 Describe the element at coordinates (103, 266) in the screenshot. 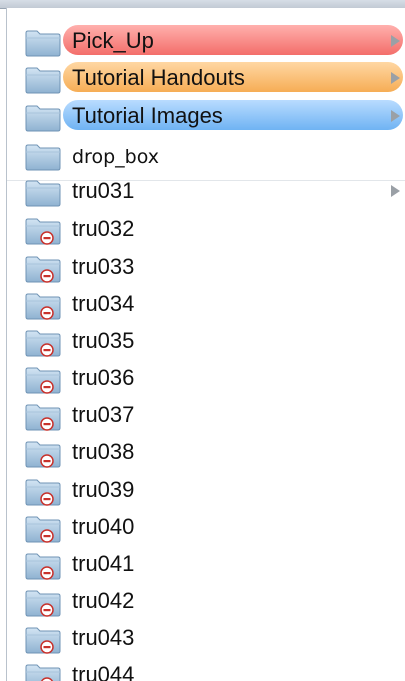

I see `list-item-label: tru033` at that location.